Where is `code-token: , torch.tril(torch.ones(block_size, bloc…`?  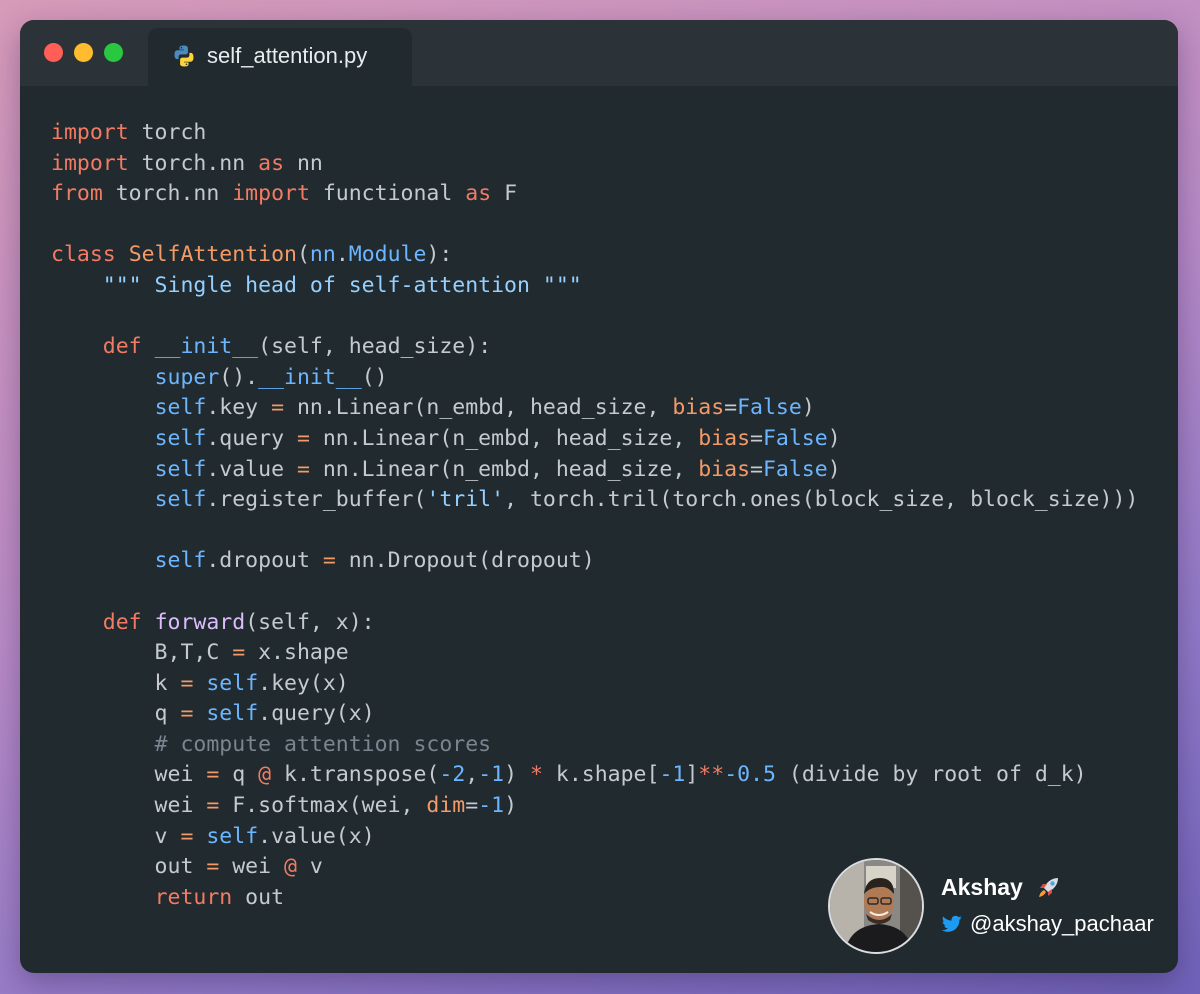
code-token: , torch.tril(torch.ones(block_size, bloc… is located at coordinates (821, 500).